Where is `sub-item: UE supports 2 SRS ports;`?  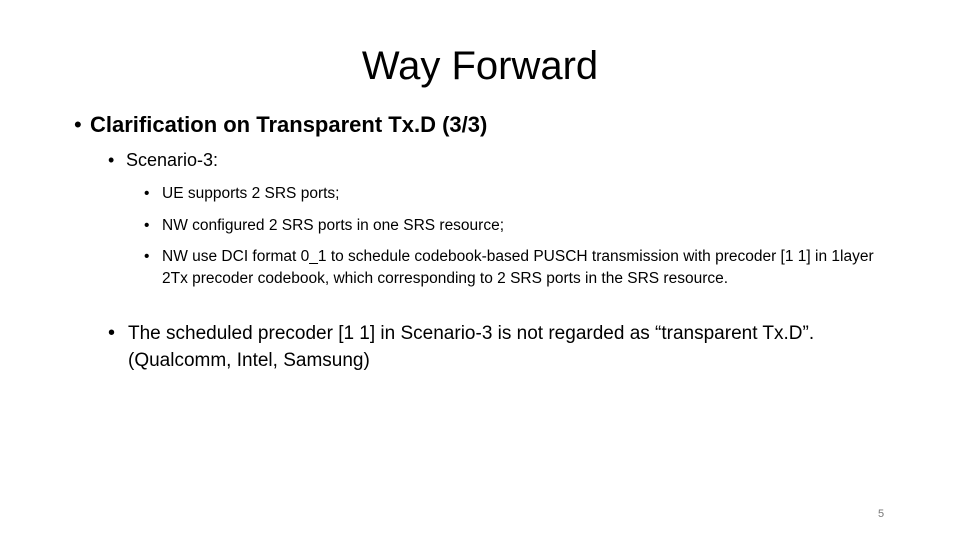
sub-item: UE supports 2 SRS ports; is located at coordinates (251, 193).